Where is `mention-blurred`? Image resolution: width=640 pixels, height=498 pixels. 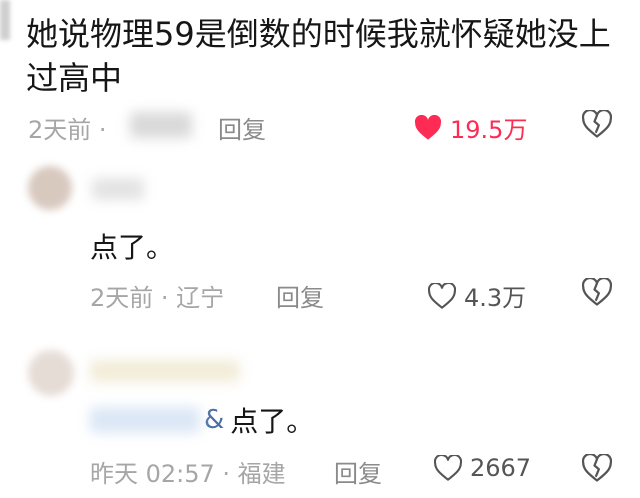
mention-blurred is located at coordinates (145, 420).